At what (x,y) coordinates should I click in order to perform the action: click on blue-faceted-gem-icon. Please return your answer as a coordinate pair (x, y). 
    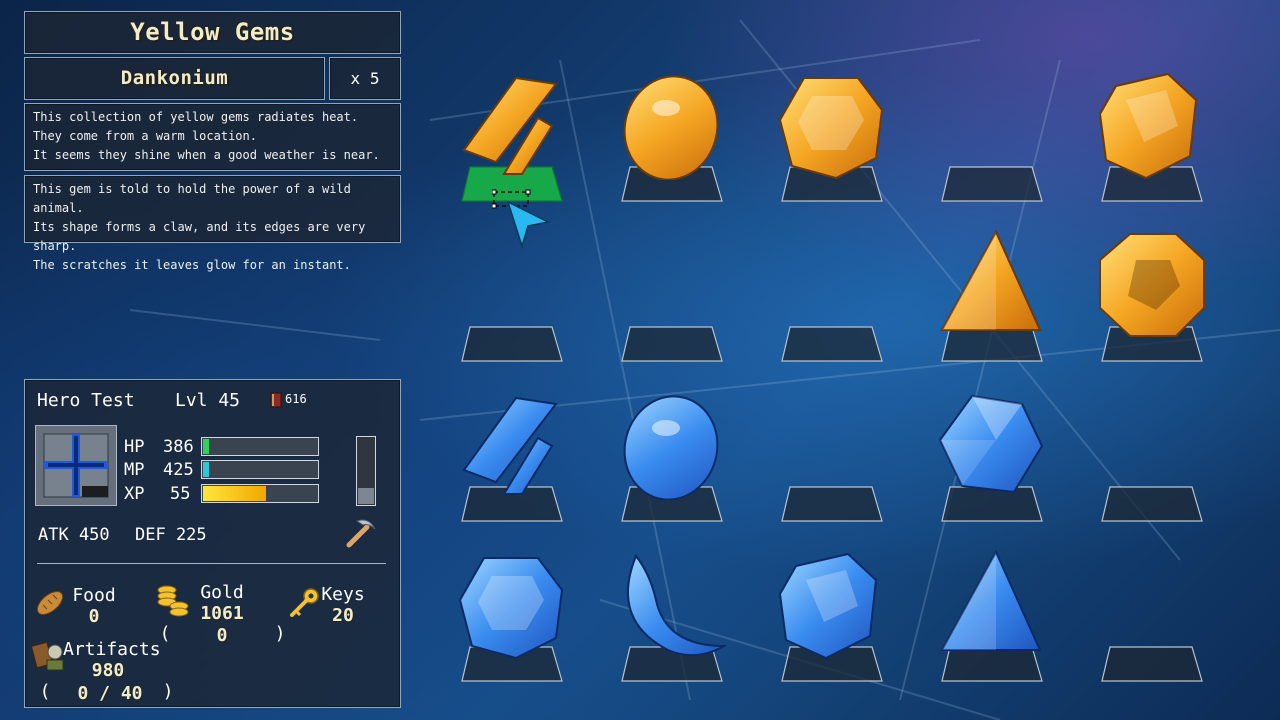
    Looking at the image, I should click on (991, 447).